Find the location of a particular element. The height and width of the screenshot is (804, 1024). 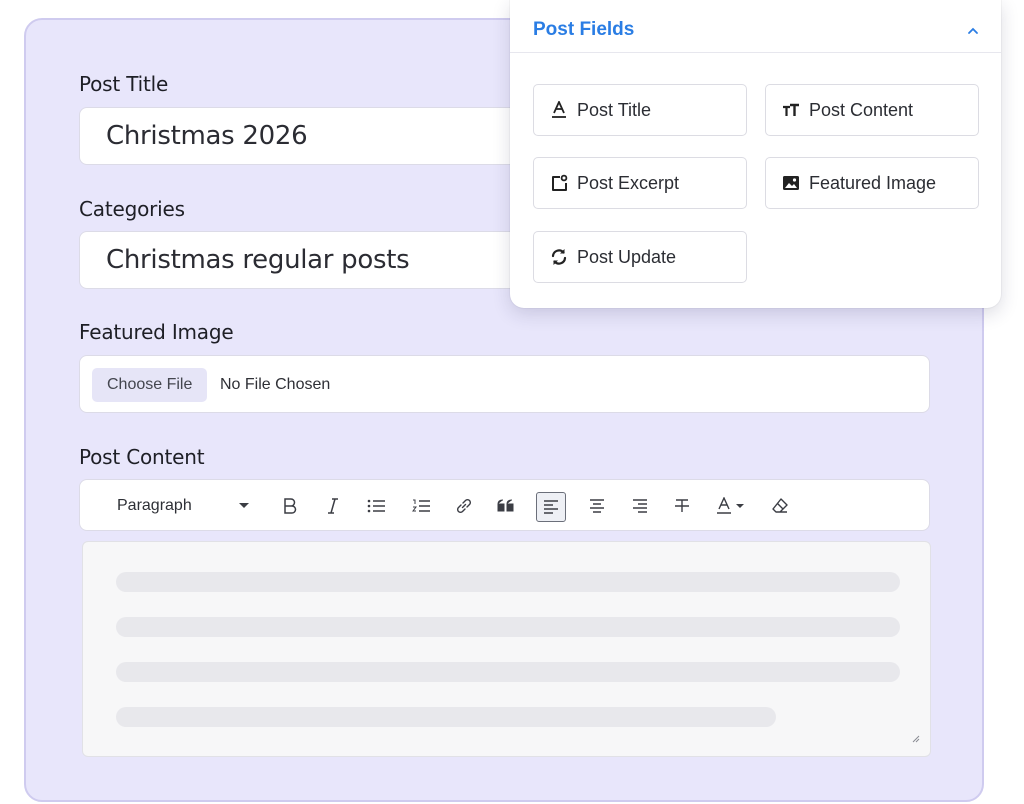

post-content-label: Post Content is located at coordinates (142, 457).